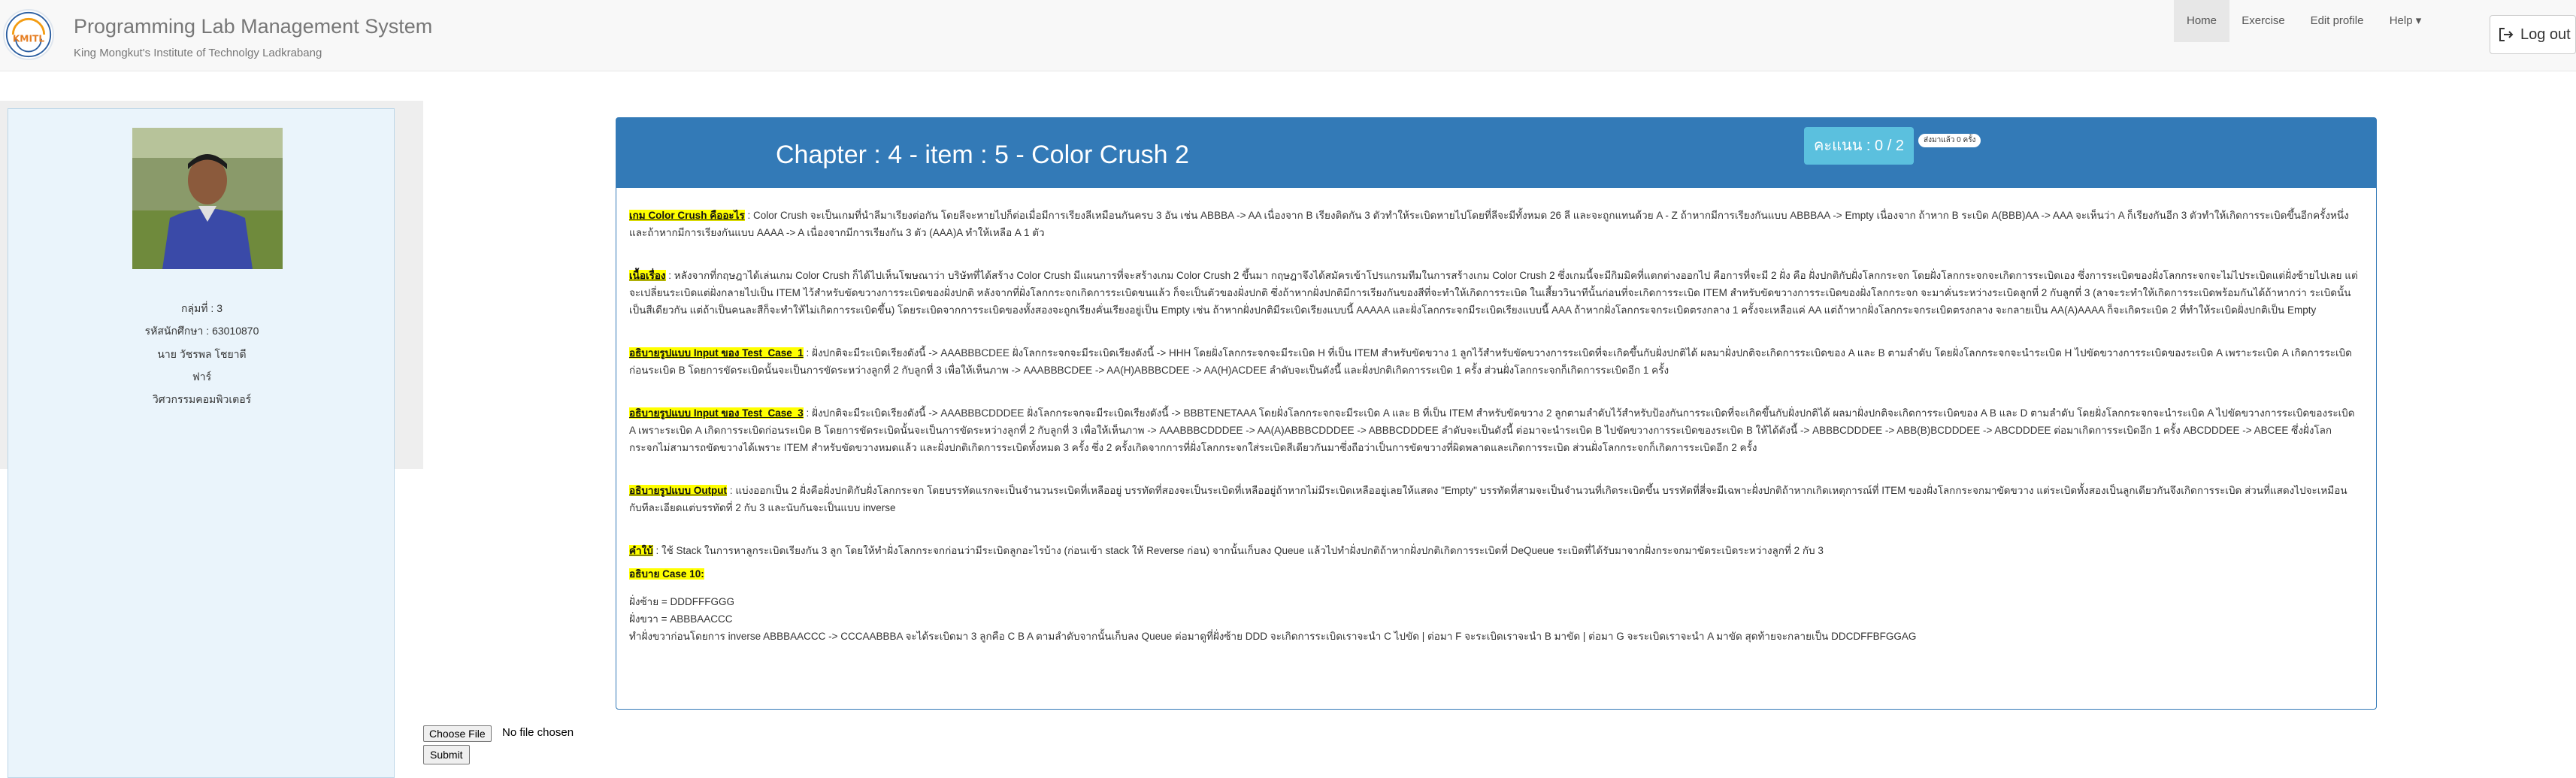  Describe the element at coordinates (2337, 21) in the screenshot. I see `nav-edit-profile: Edit profile` at that location.